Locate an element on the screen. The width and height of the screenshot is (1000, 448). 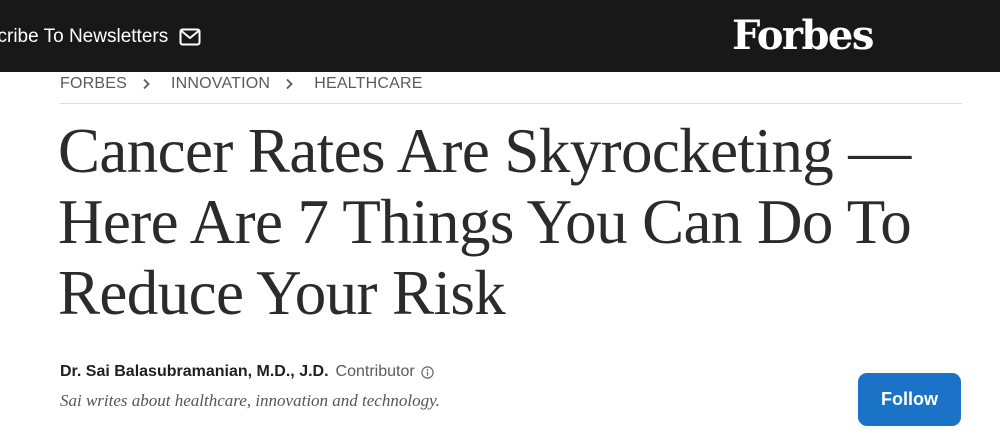
author-name-link: Dr. Sai Balasubramanian, M.D., J.D. is located at coordinates (194, 372).